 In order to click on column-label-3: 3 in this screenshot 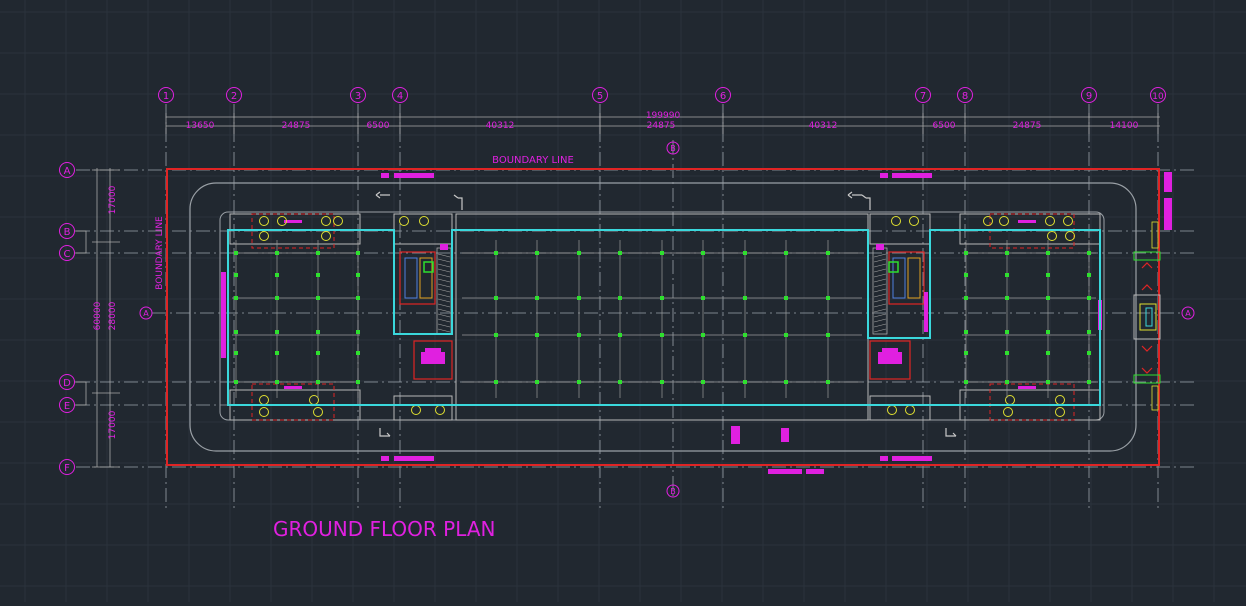, I will do `click(358, 96)`.